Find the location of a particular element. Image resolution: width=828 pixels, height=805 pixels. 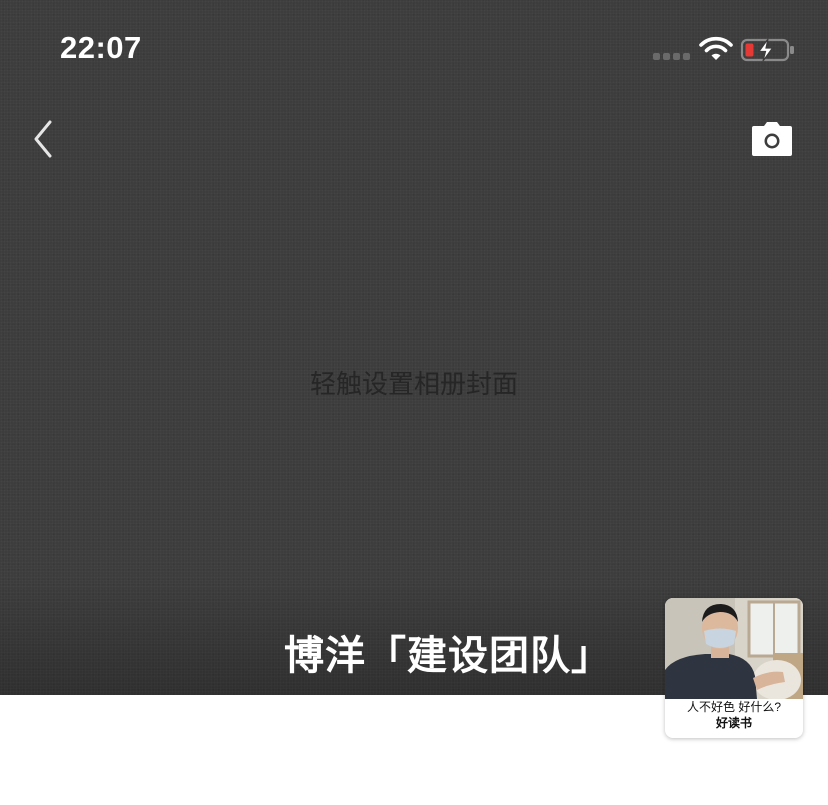

wifi-icon is located at coordinates (716, 48).